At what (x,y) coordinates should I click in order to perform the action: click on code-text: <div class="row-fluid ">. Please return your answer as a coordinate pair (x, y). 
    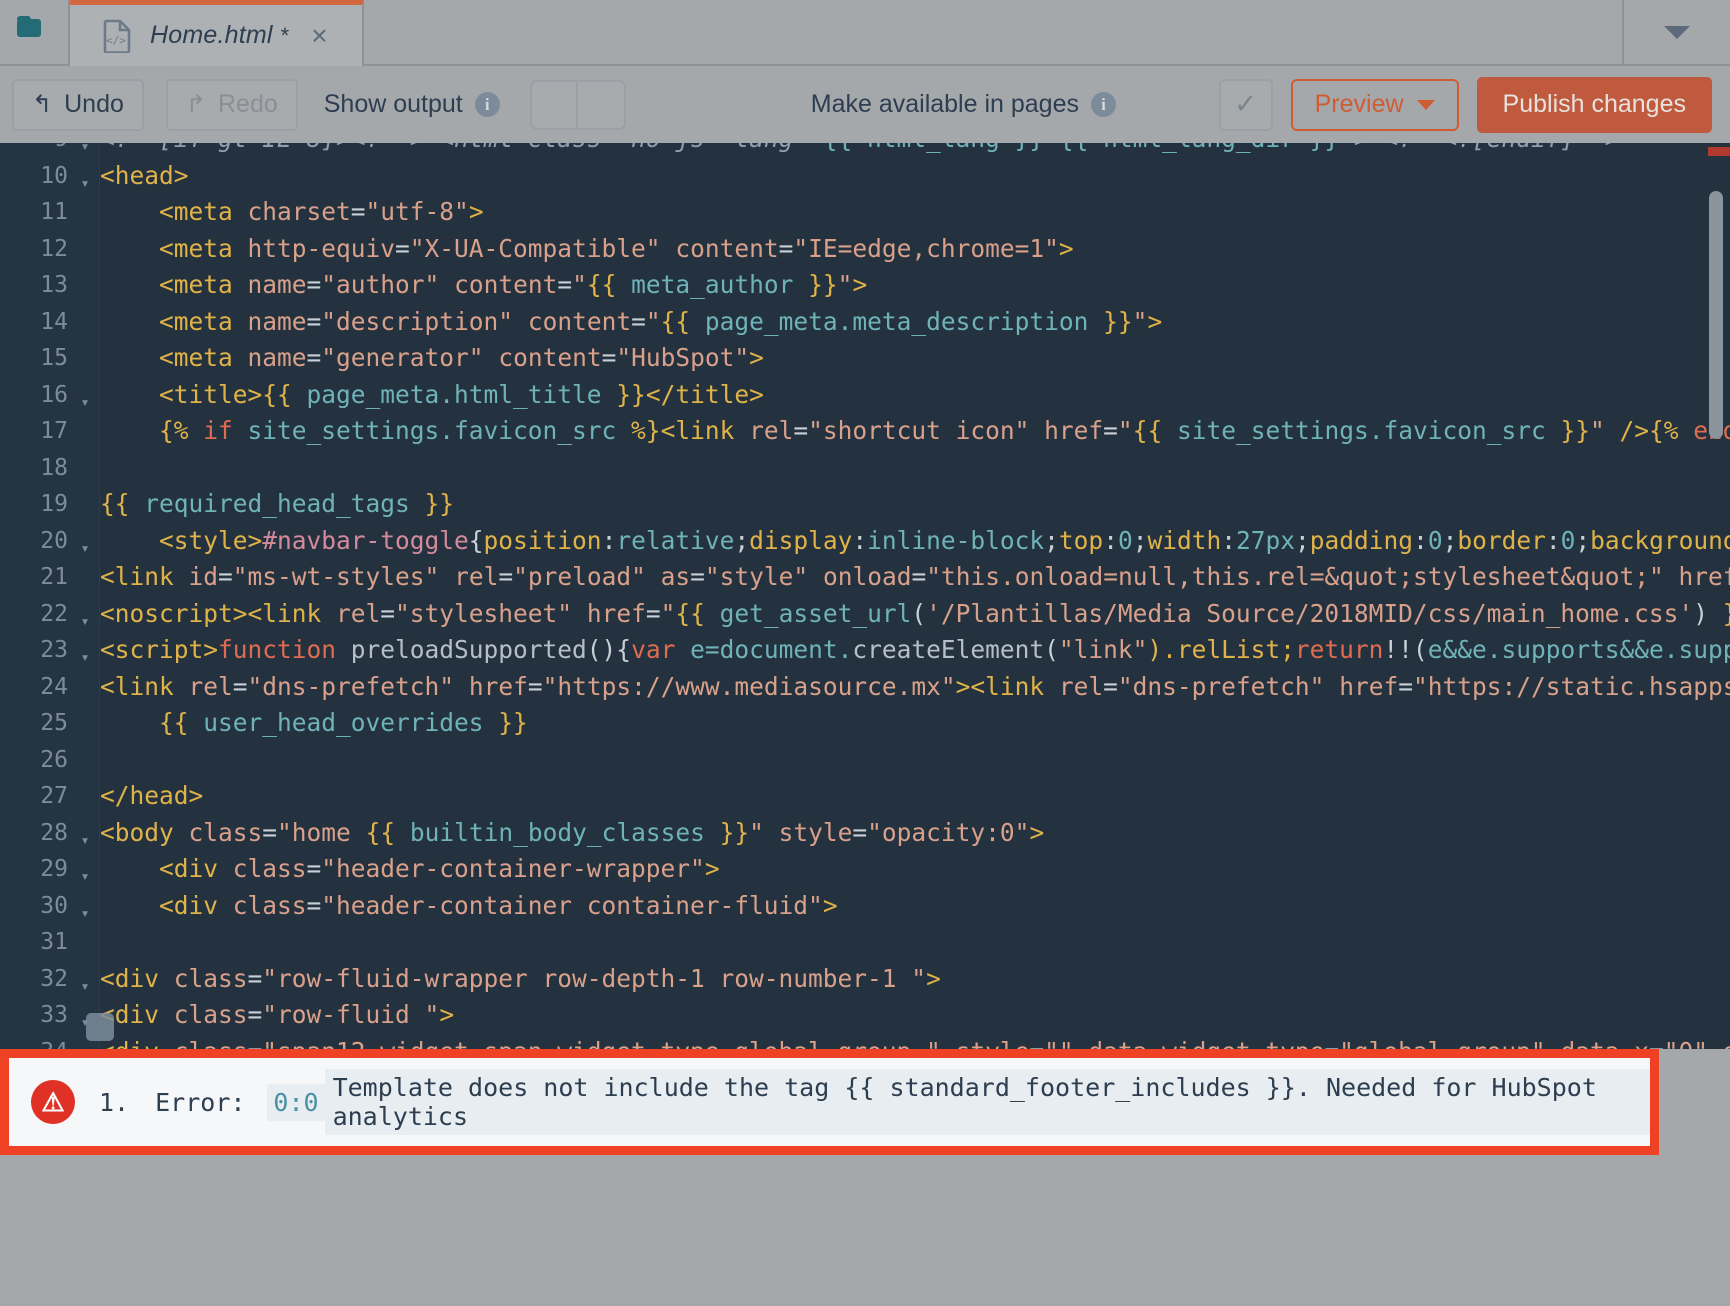
    Looking at the image, I should click on (277, 1014).